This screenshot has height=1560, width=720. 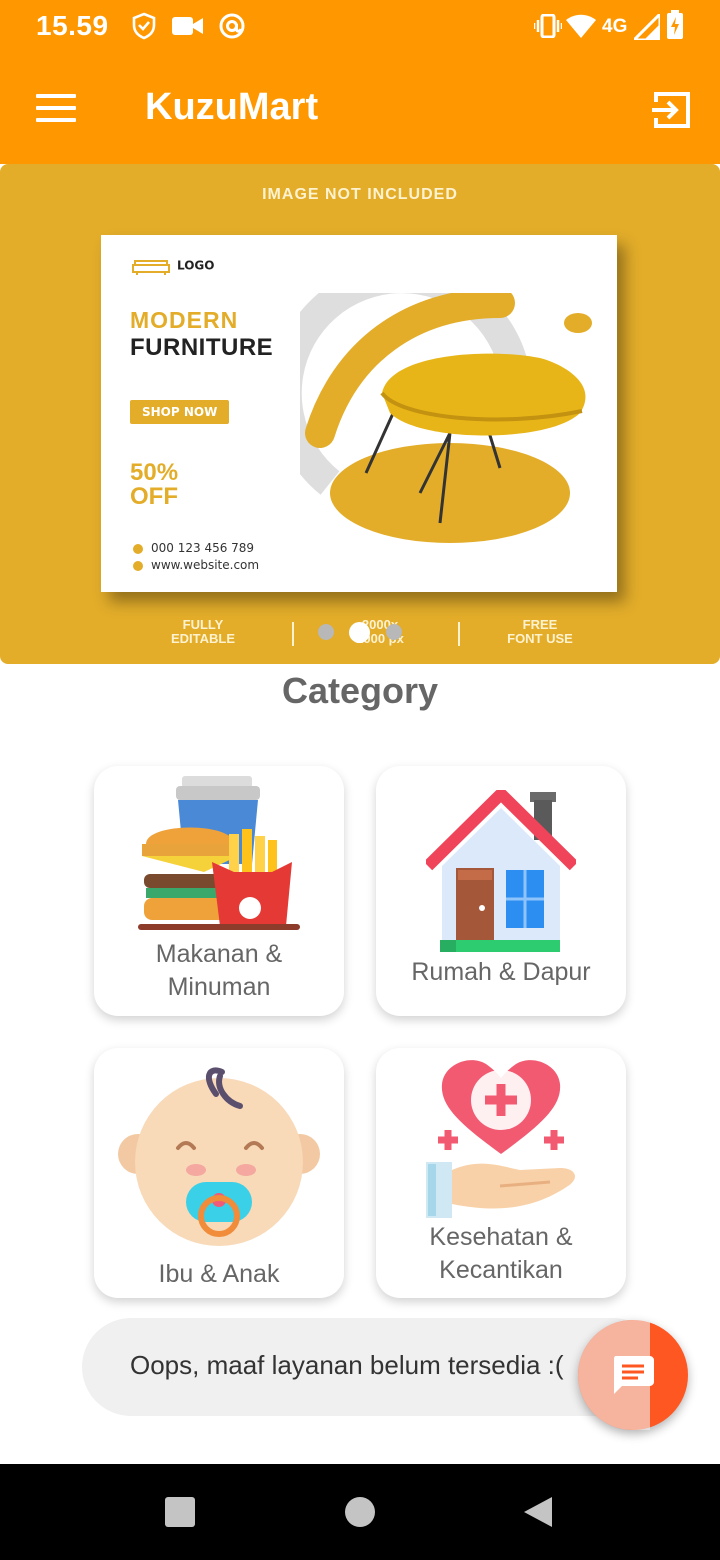 I want to click on system-nav-bar, so click(x=360, y=1512).